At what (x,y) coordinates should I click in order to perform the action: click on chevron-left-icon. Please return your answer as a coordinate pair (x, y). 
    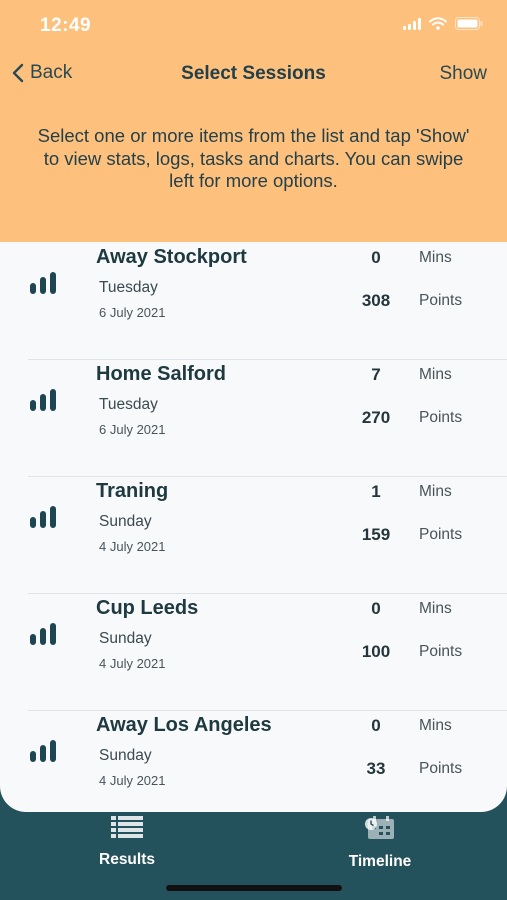
    Looking at the image, I should click on (18, 73).